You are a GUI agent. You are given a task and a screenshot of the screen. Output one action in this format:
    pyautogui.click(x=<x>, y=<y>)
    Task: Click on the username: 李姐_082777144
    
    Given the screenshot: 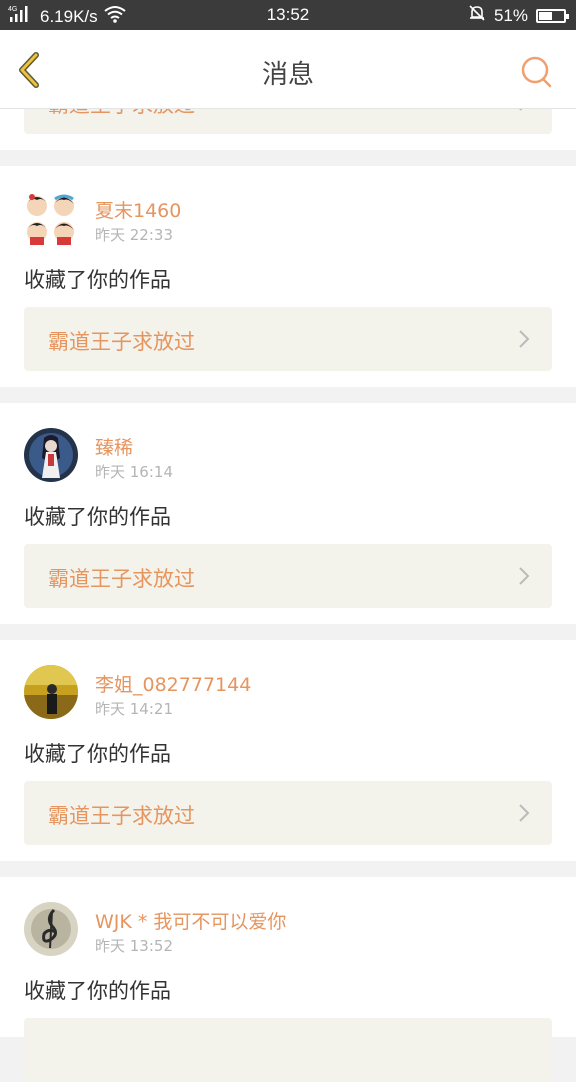 What is the action you would take?
    pyautogui.click(x=173, y=683)
    